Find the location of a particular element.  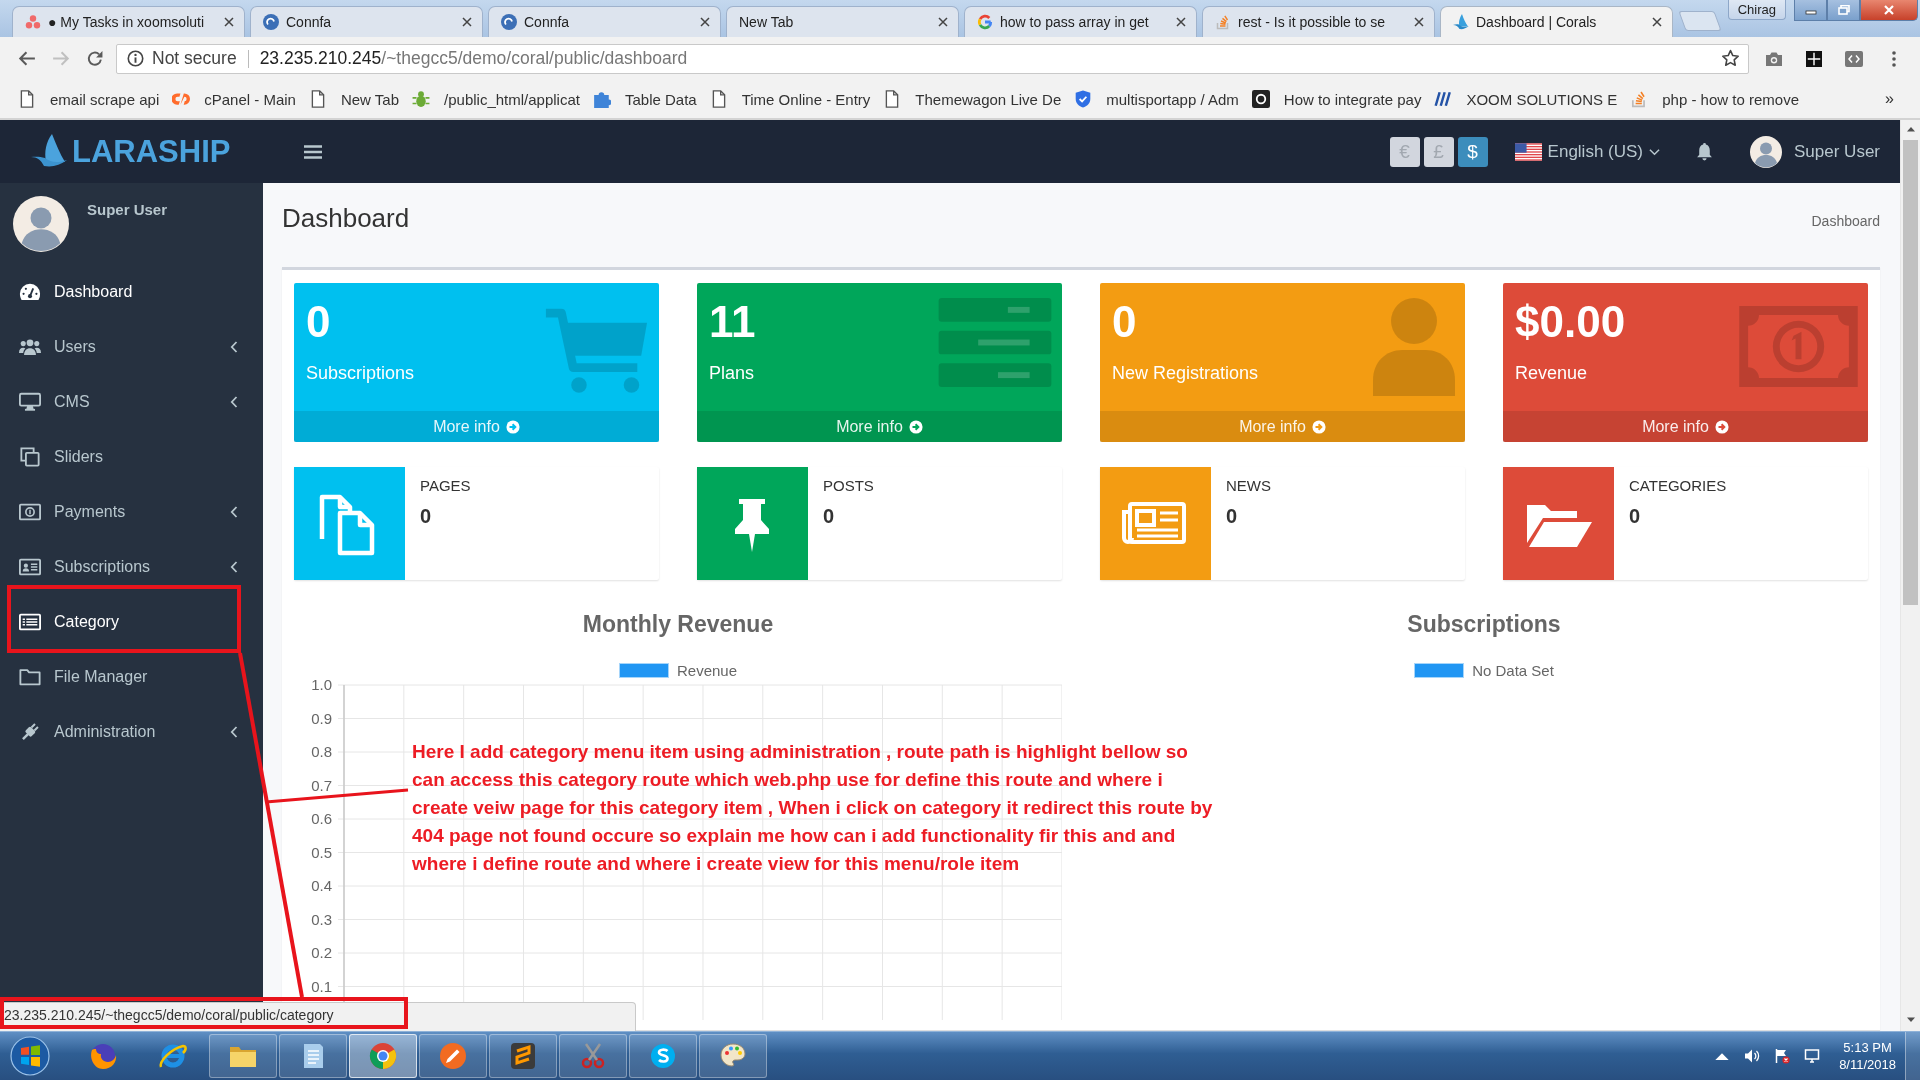

restore-icon is located at coordinates (1843, 10).